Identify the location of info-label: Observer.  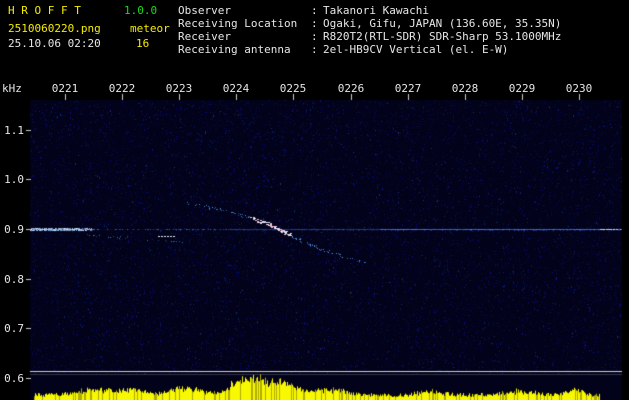
(204, 10).